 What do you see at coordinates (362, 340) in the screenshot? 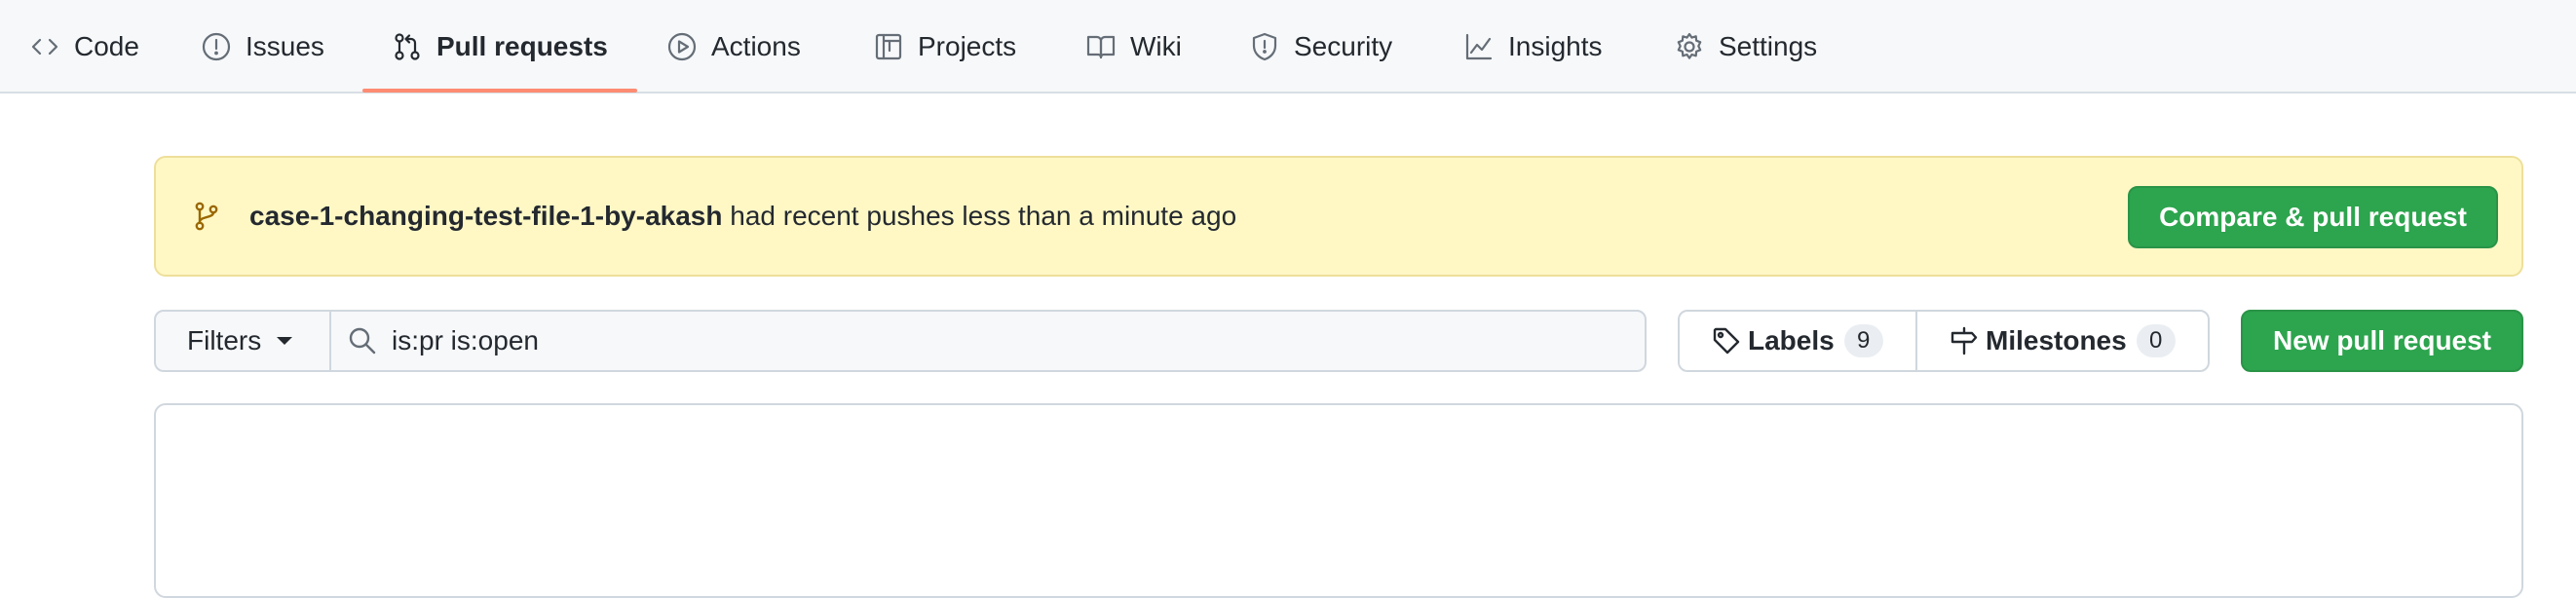
I see `search-icon` at bounding box center [362, 340].